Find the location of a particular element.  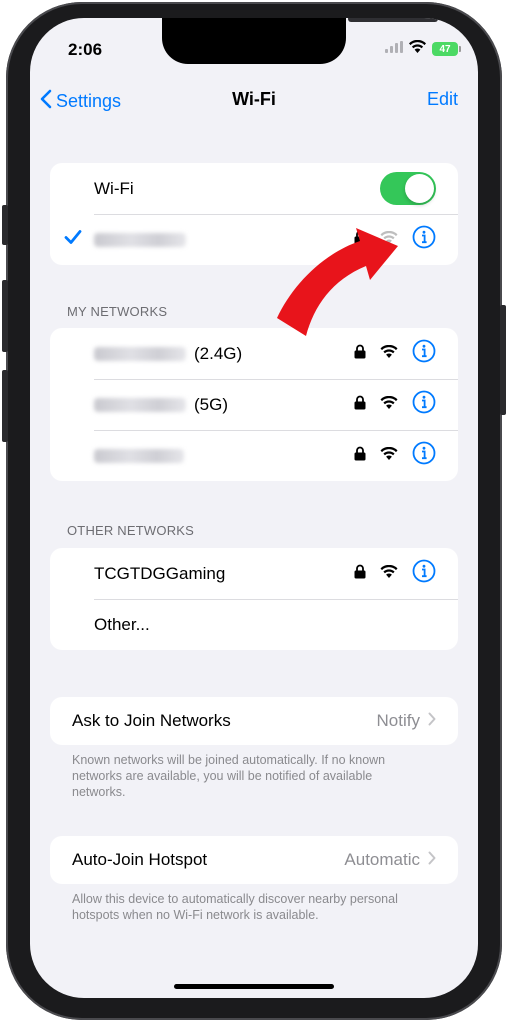

wifi-toggle is located at coordinates (408, 188).